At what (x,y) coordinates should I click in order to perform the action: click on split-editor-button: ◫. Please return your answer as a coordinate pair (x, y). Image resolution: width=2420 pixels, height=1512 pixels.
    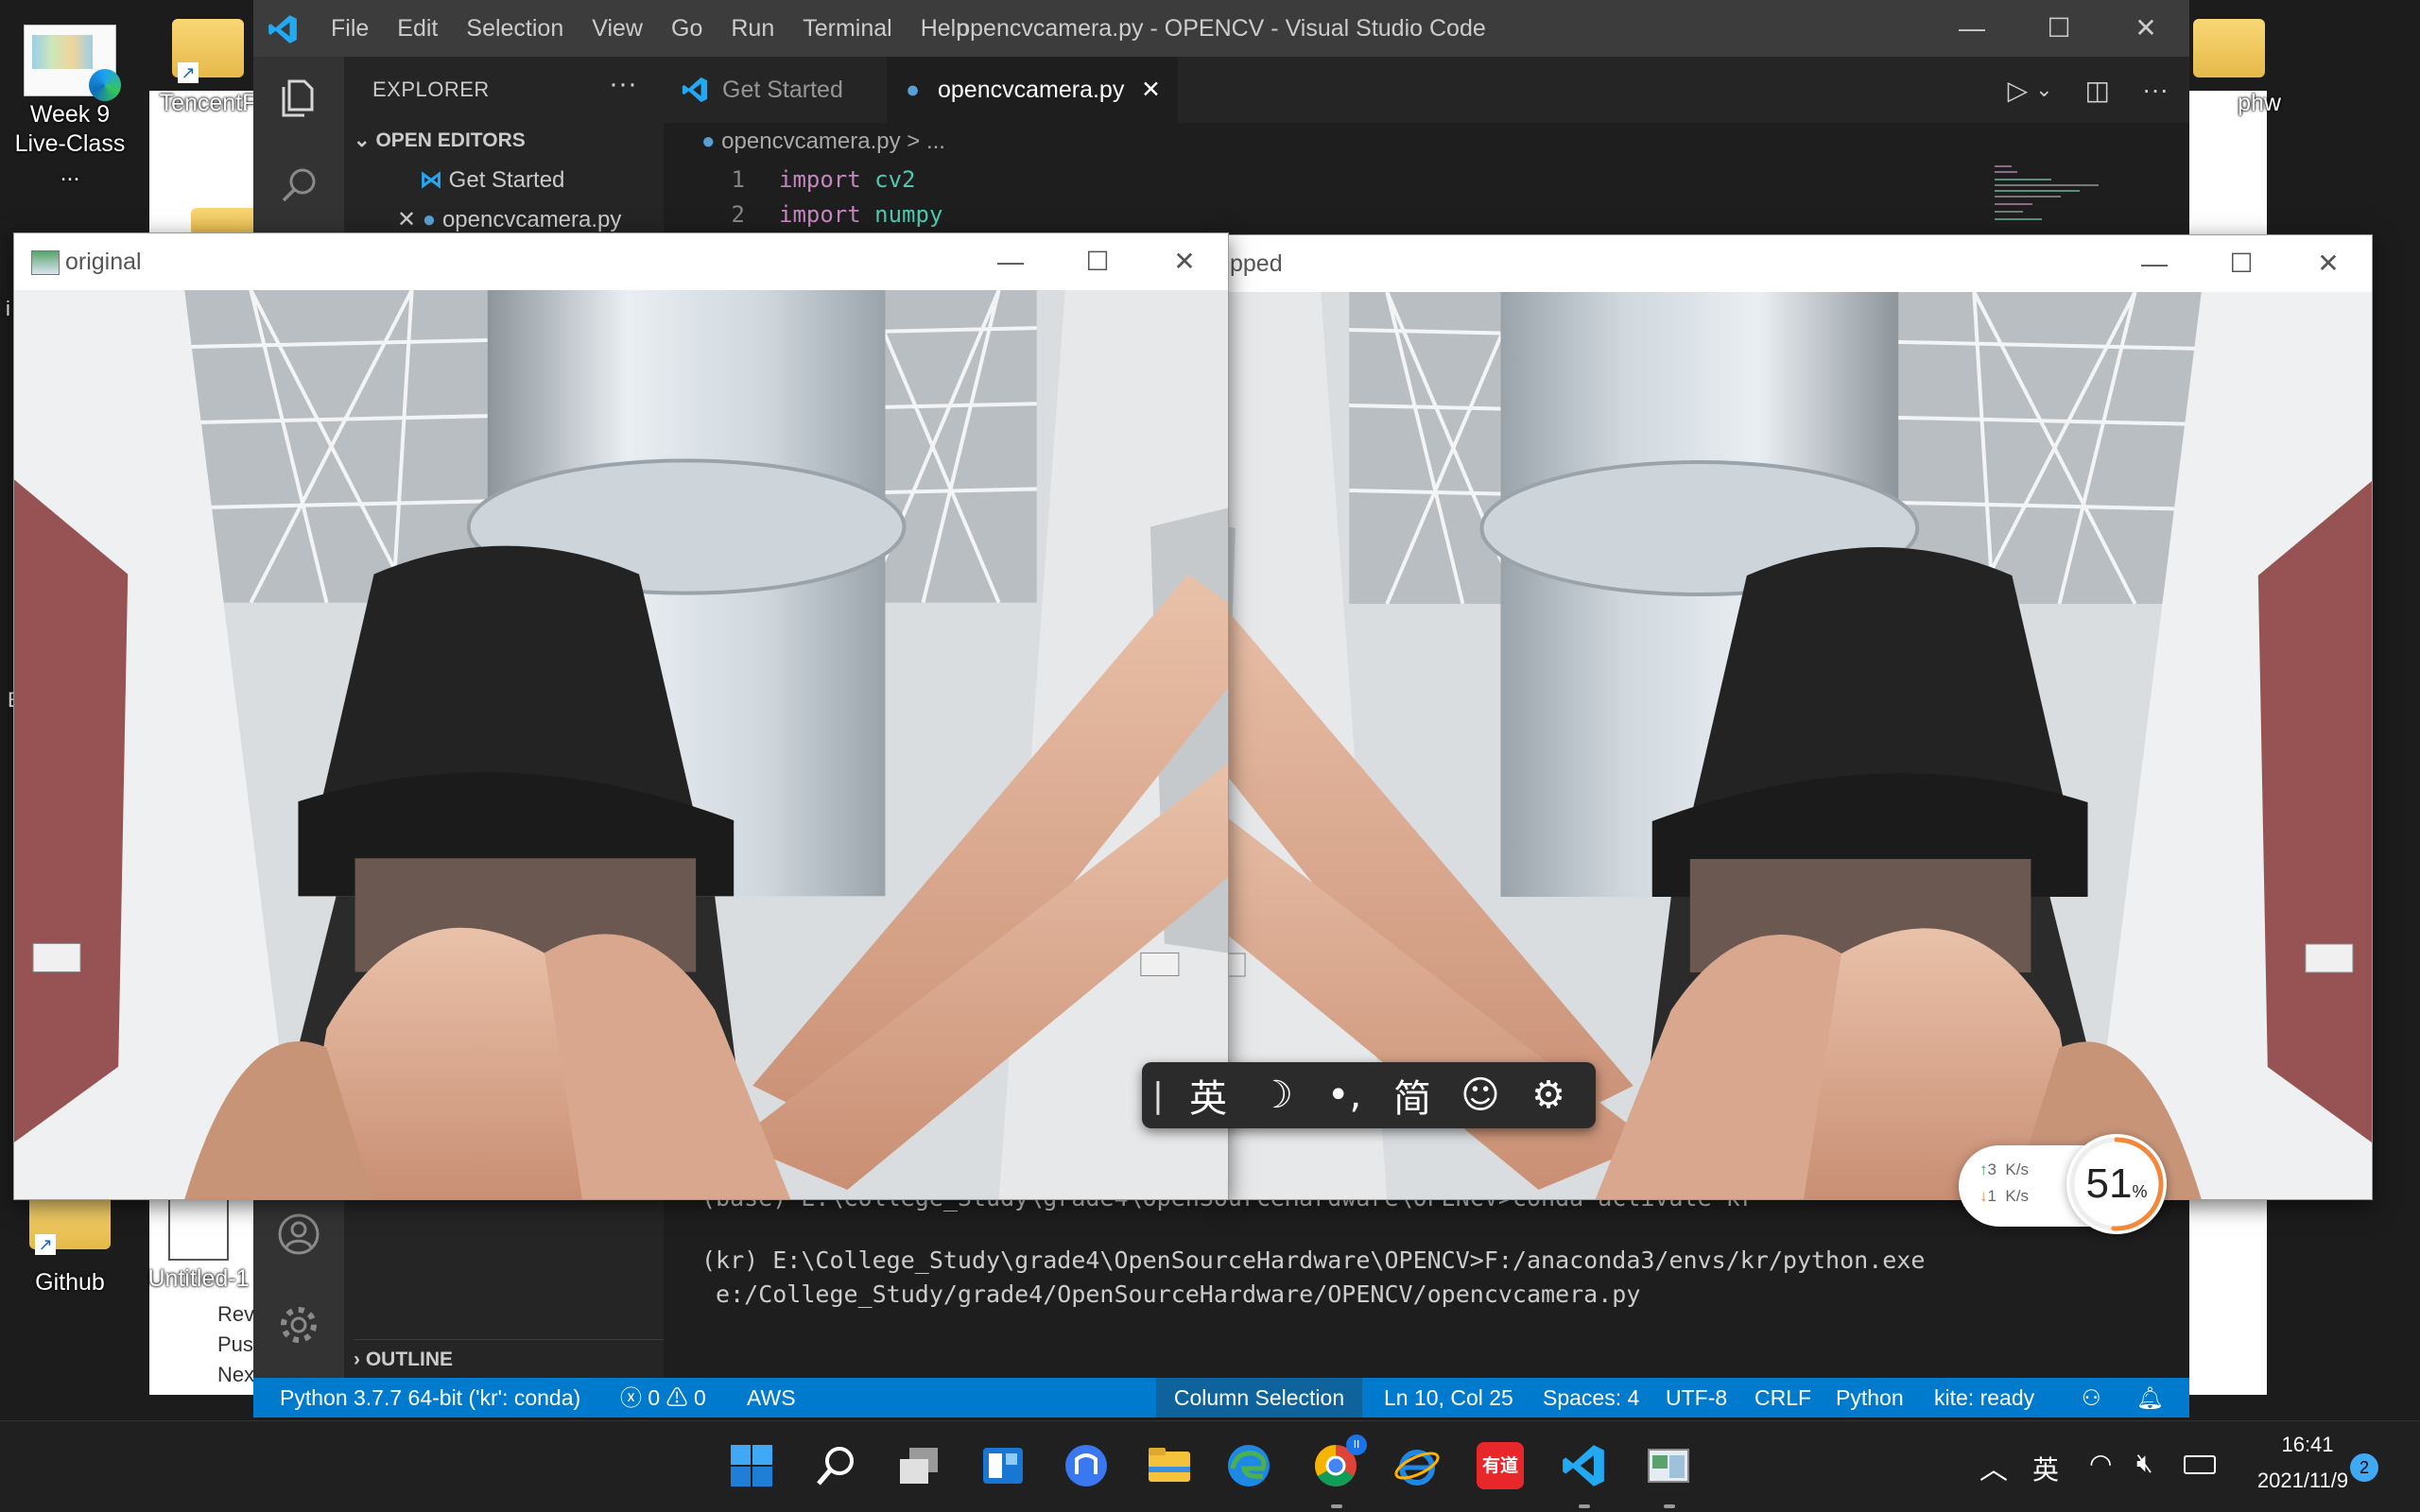
    Looking at the image, I should click on (2097, 90).